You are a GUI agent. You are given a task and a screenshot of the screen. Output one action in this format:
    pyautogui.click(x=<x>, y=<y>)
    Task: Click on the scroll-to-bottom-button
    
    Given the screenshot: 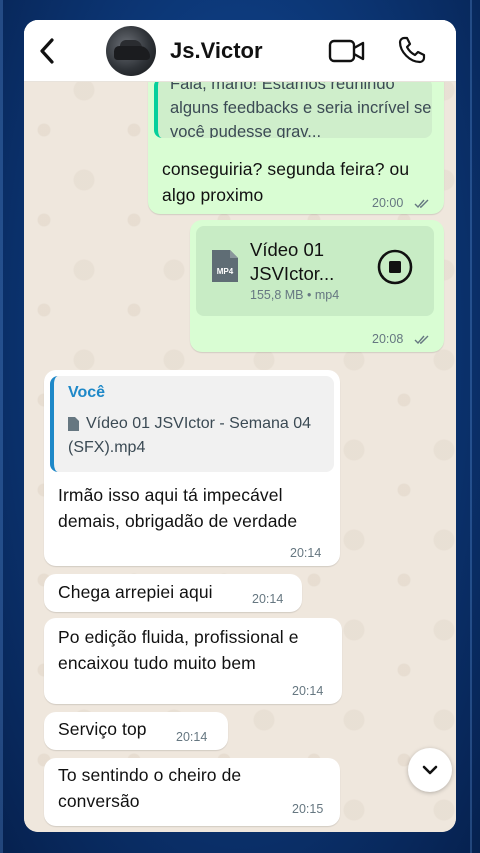 What is the action you would take?
    pyautogui.click(x=430, y=770)
    